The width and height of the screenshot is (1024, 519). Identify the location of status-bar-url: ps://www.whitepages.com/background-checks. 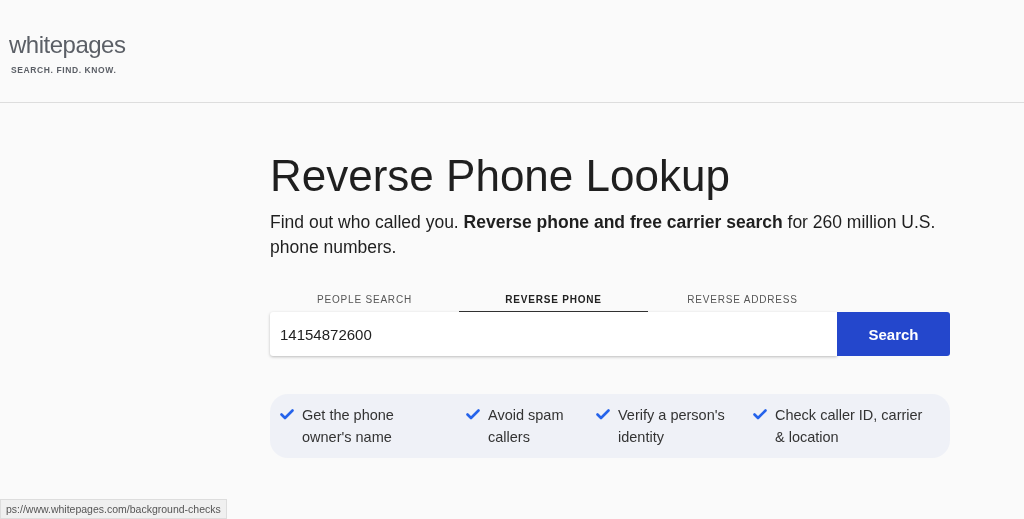
(113, 509).